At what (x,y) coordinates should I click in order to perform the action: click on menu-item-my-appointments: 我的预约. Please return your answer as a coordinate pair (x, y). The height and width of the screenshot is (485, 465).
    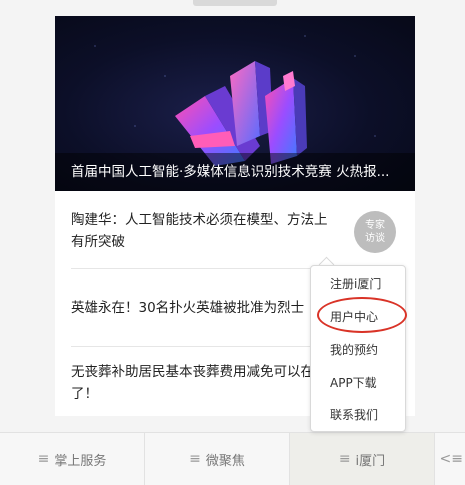
    Looking at the image, I should click on (358, 350).